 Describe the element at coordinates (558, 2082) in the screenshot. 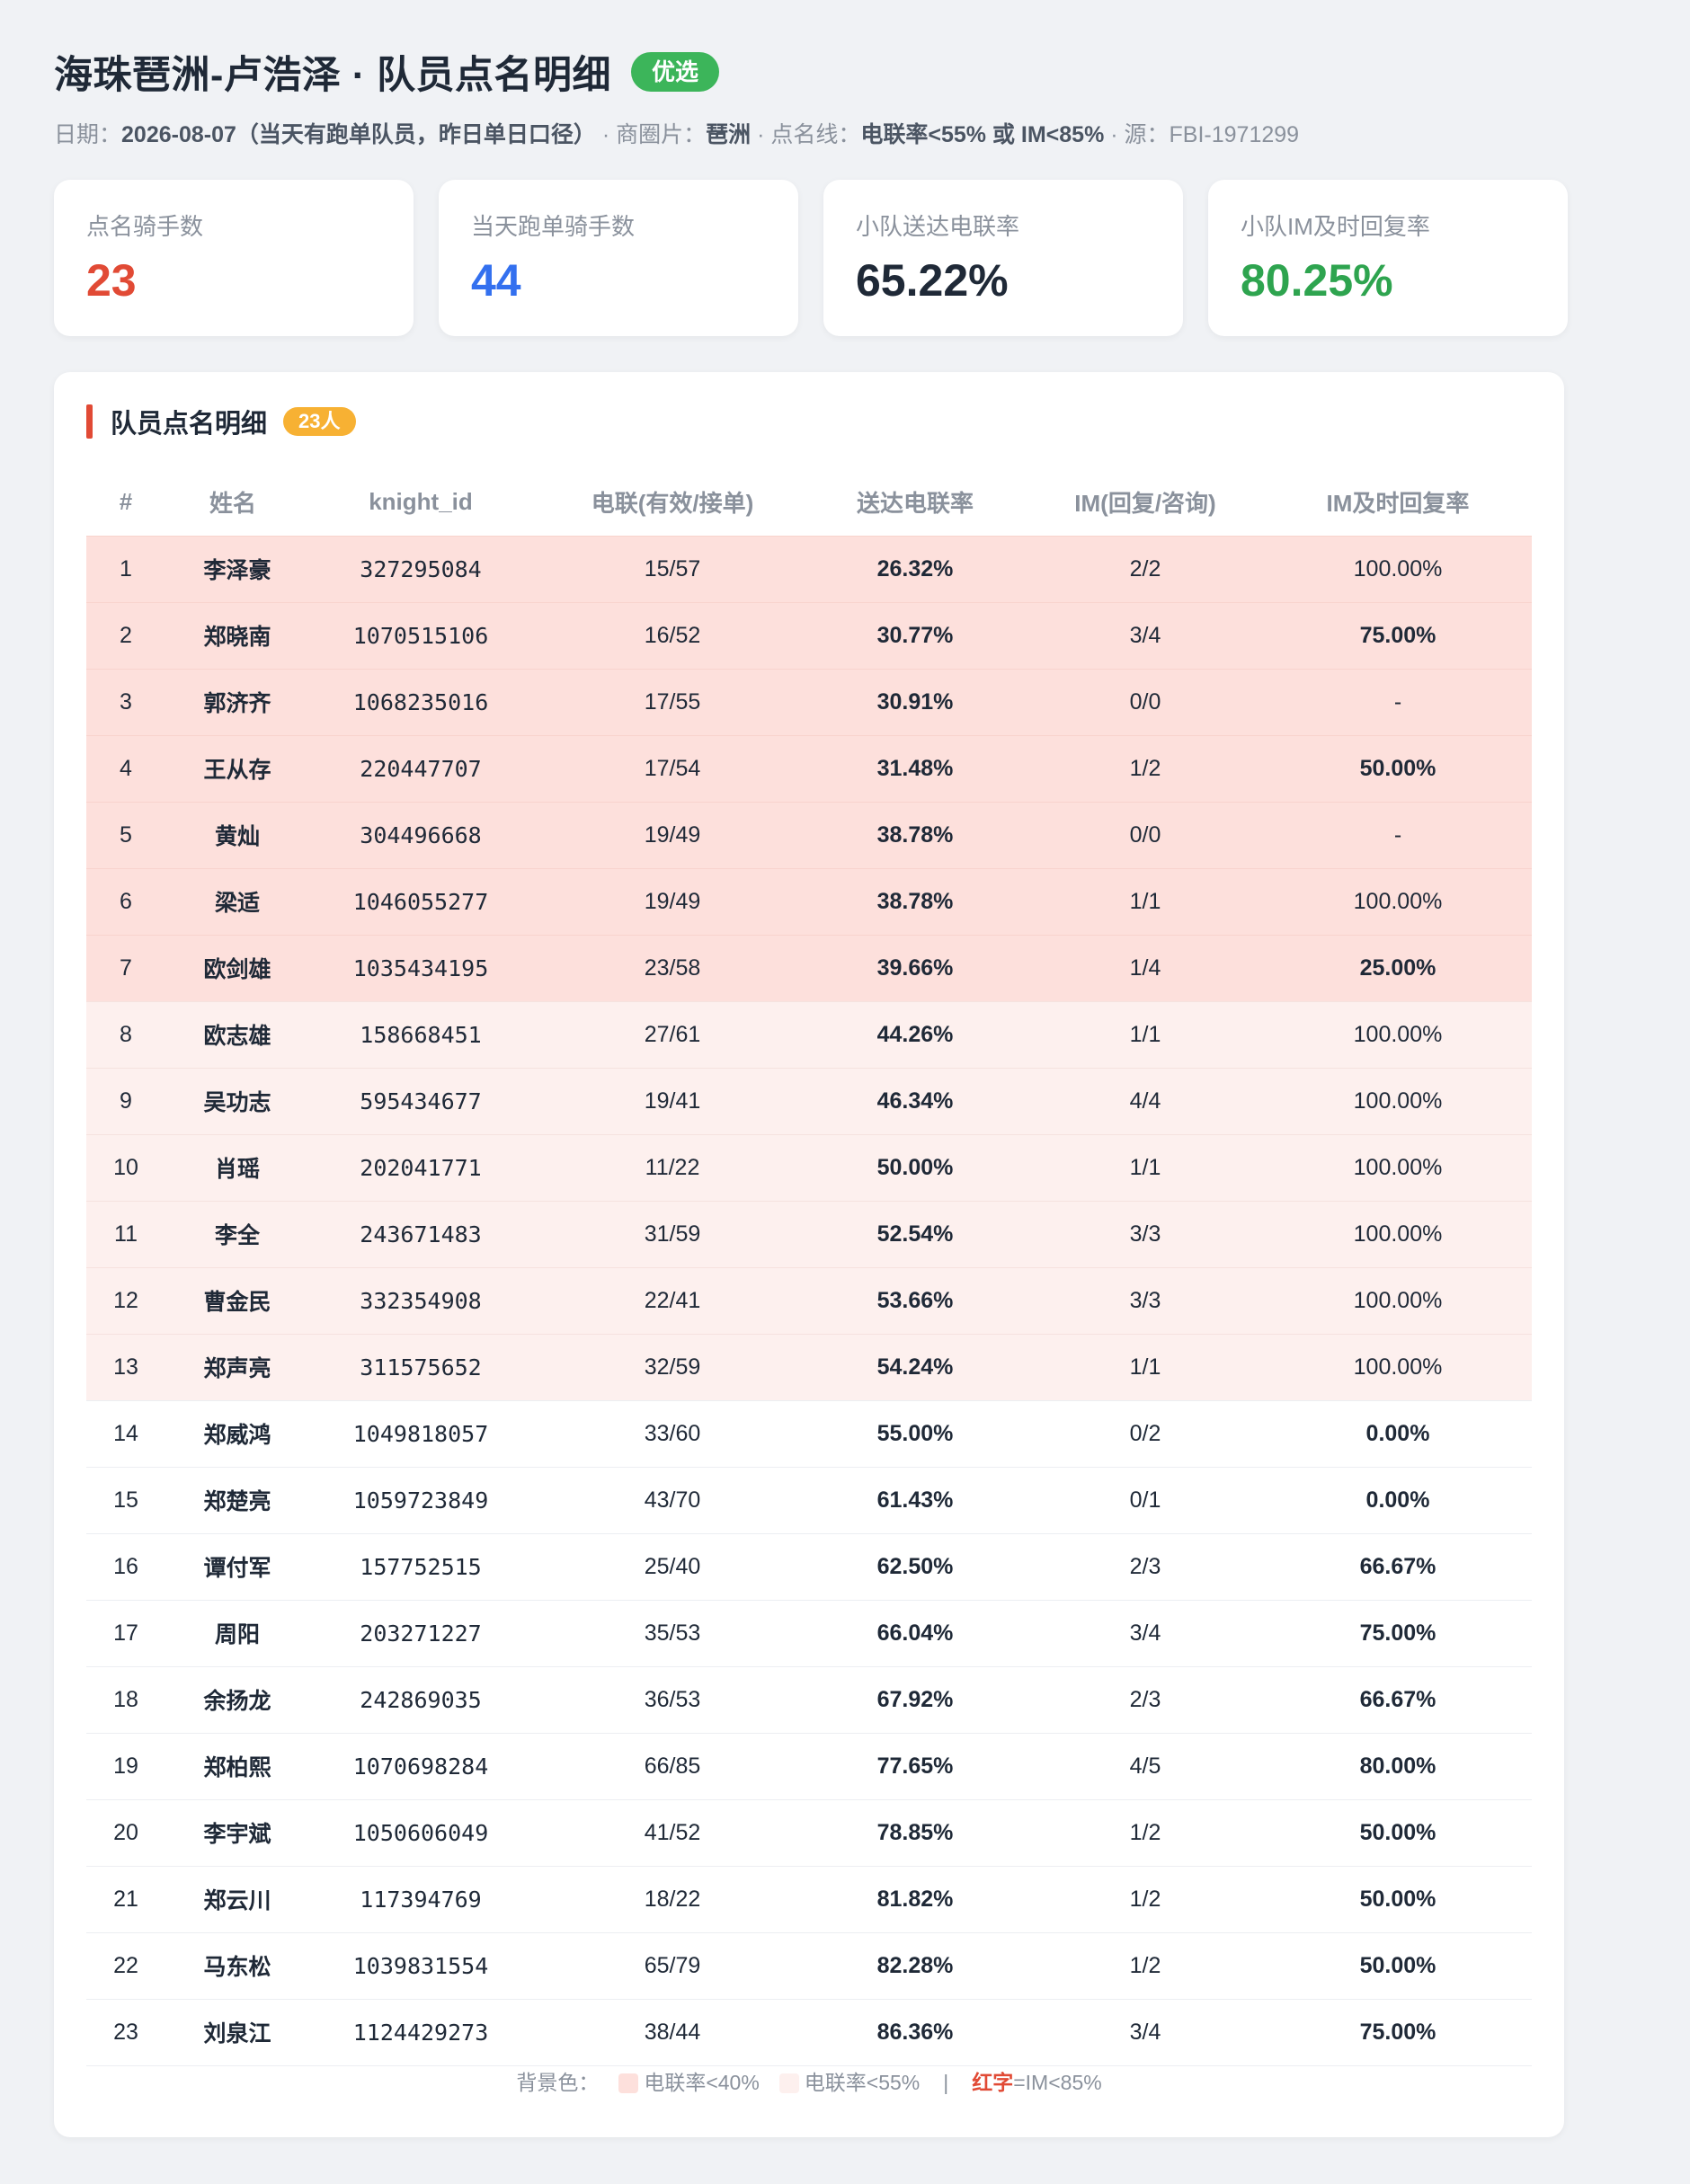

I see `legend-prefix: 背景色：` at that location.